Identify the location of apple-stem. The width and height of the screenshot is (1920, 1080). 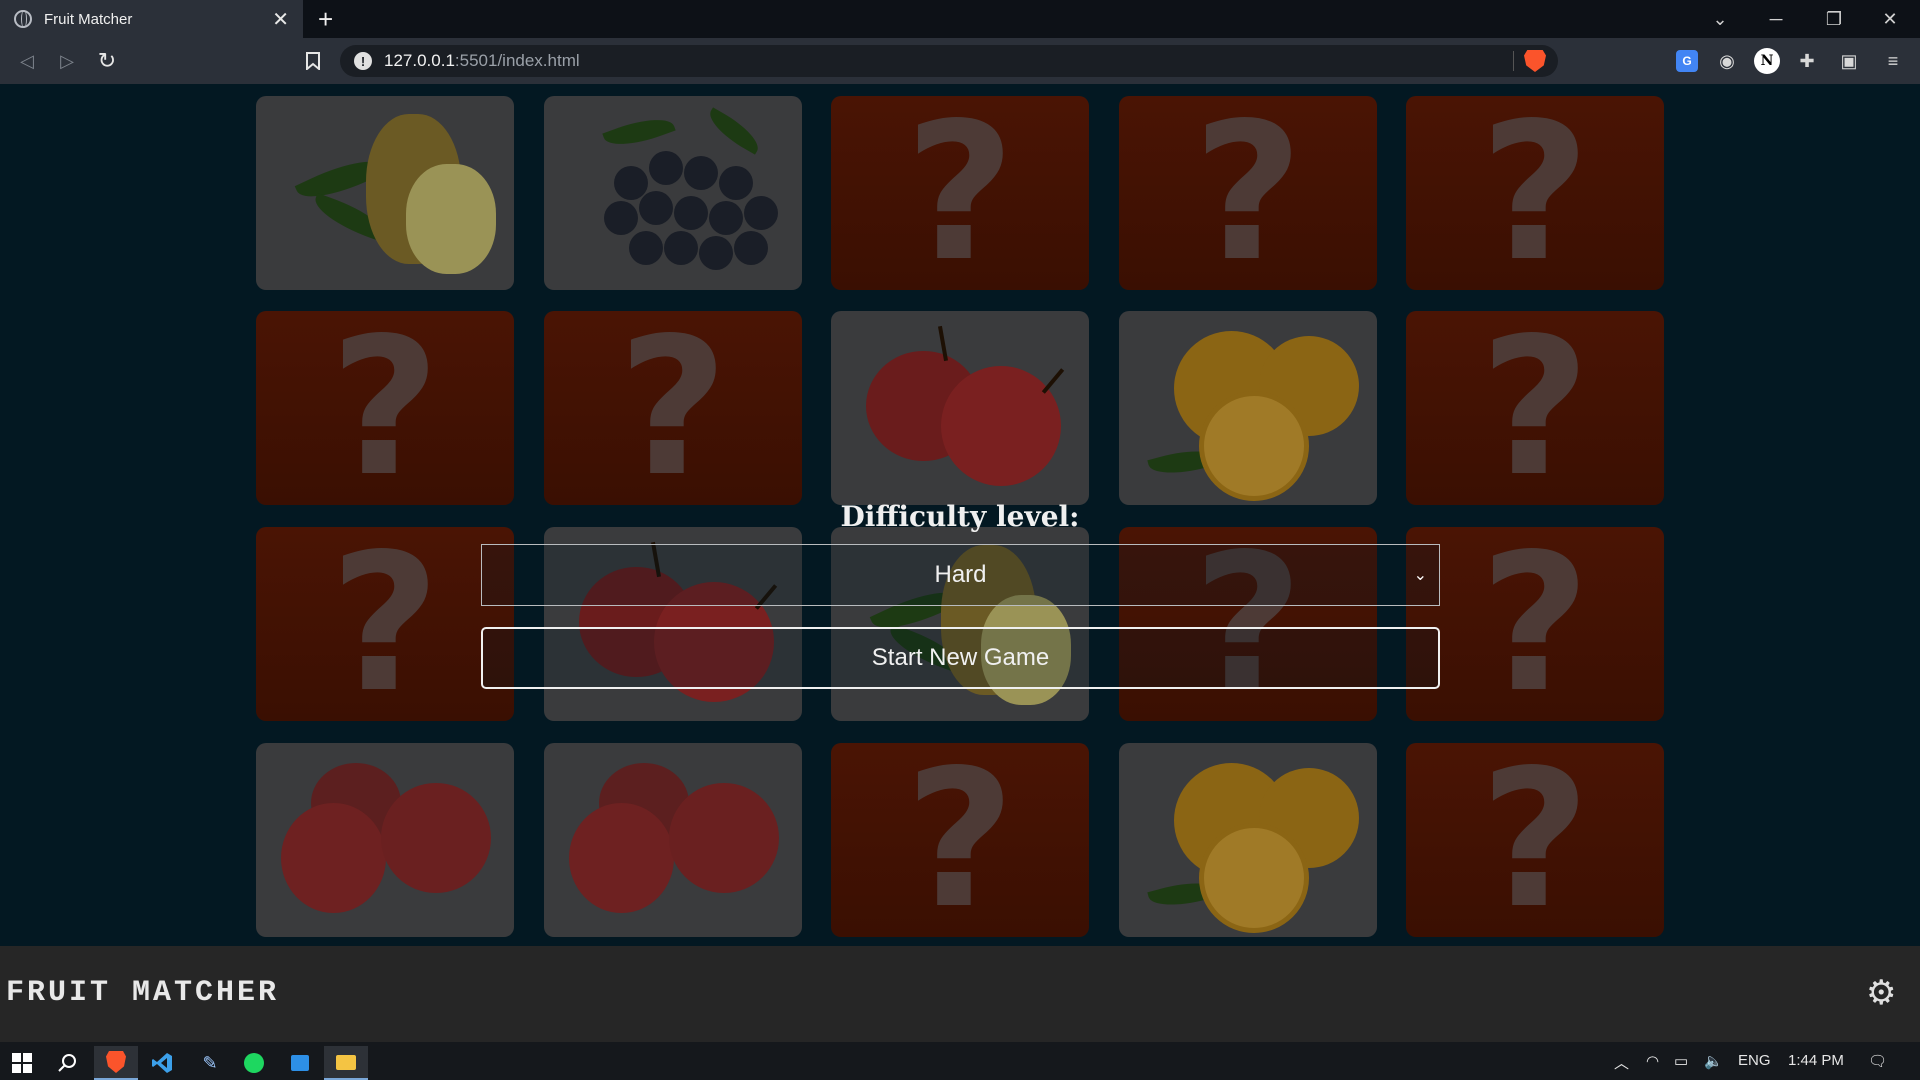
(1053, 381).